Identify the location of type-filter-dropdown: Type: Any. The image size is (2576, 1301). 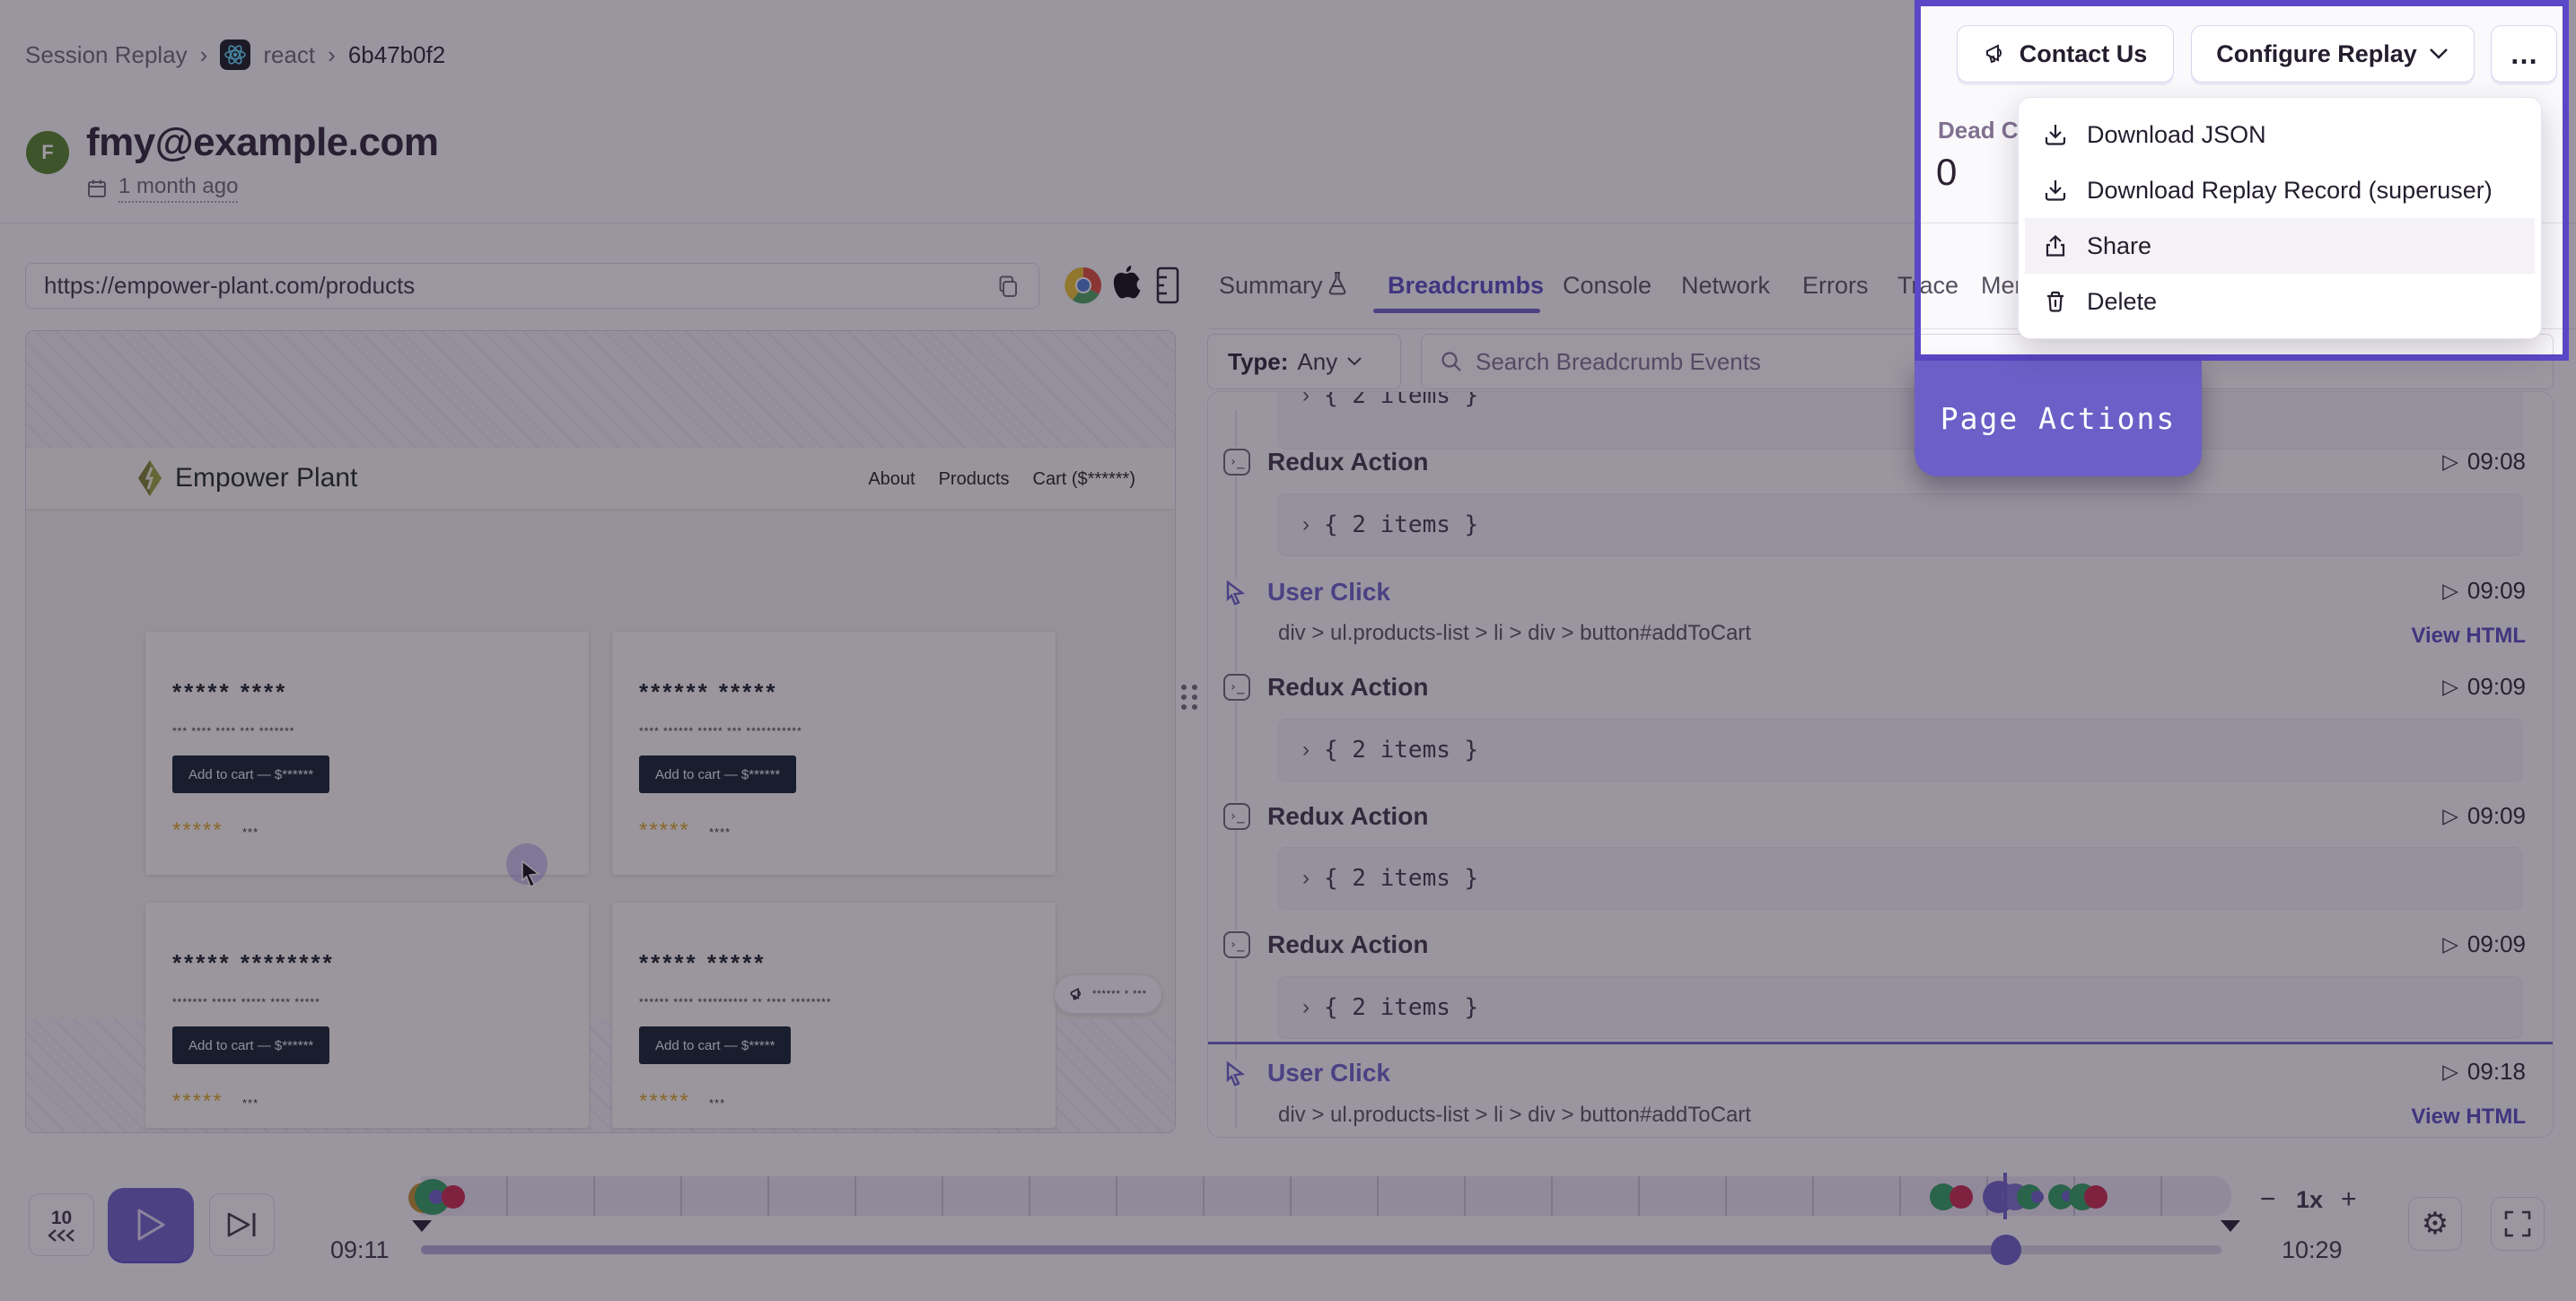
(1304, 361).